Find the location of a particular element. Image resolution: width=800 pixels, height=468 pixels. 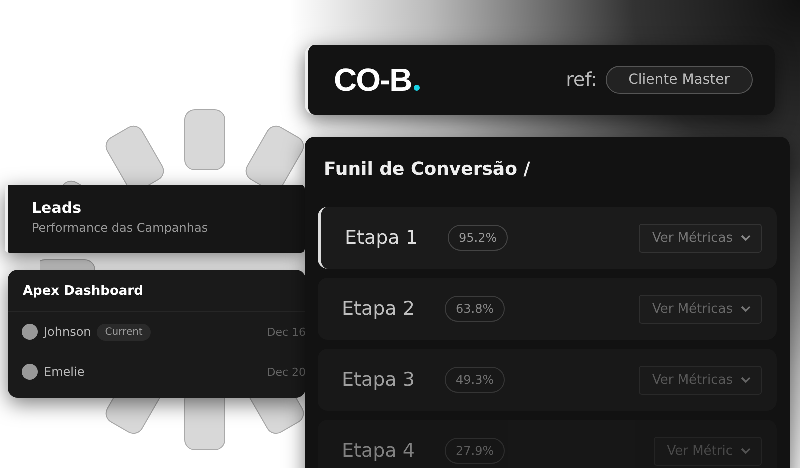

stage-row: Etapa 3 49.3% Ver Métricas is located at coordinates (547, 380).